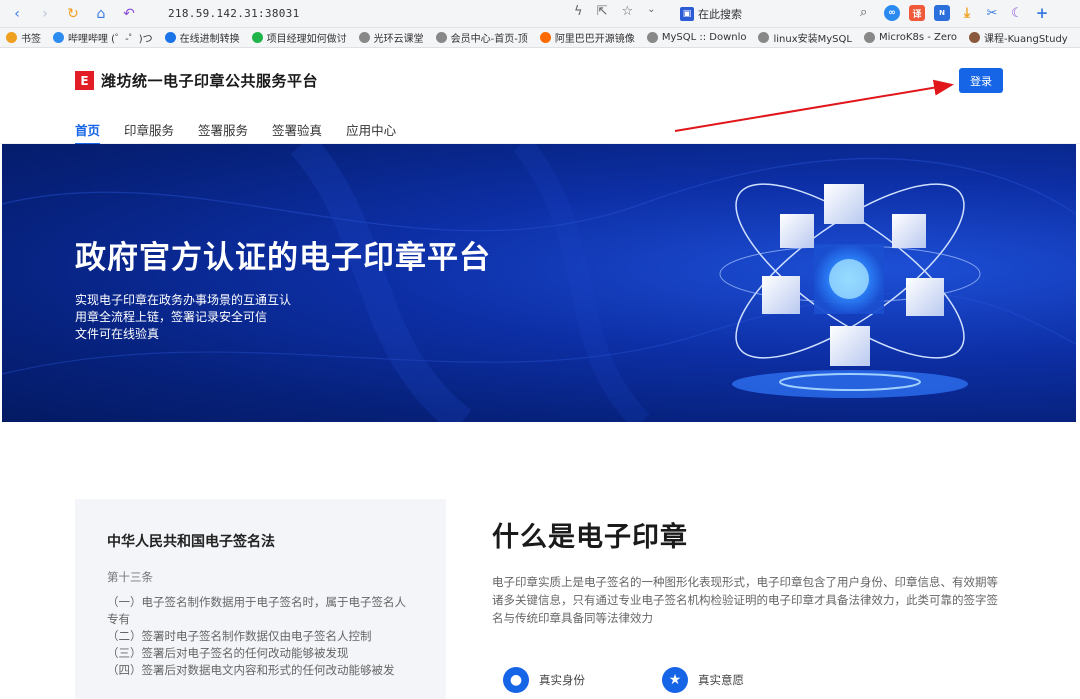 Image resolution: width=1080 pixels, height=699 pixels. Describe the element at coordinates (687, 14) in the screenshot. I see `search-engine-icon: ▣` at that location.